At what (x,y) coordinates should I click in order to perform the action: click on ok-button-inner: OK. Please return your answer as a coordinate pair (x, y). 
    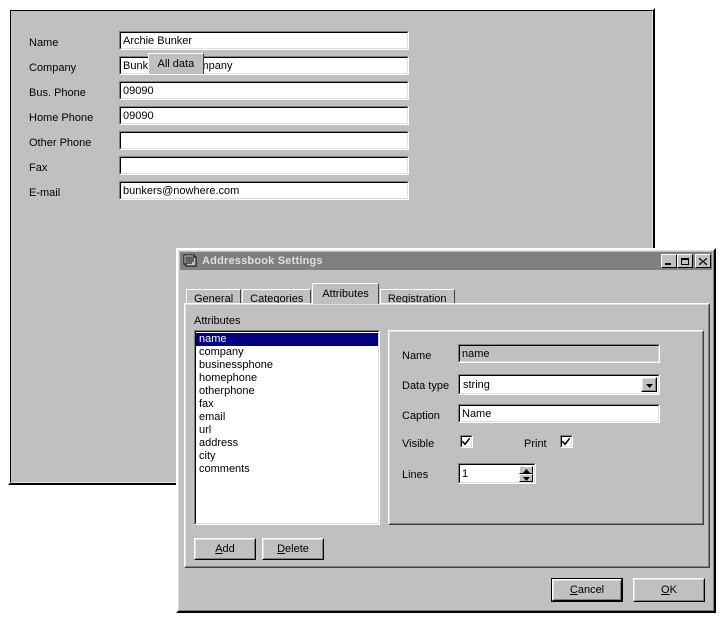
    Looking at the image, I should click on (669, 590).